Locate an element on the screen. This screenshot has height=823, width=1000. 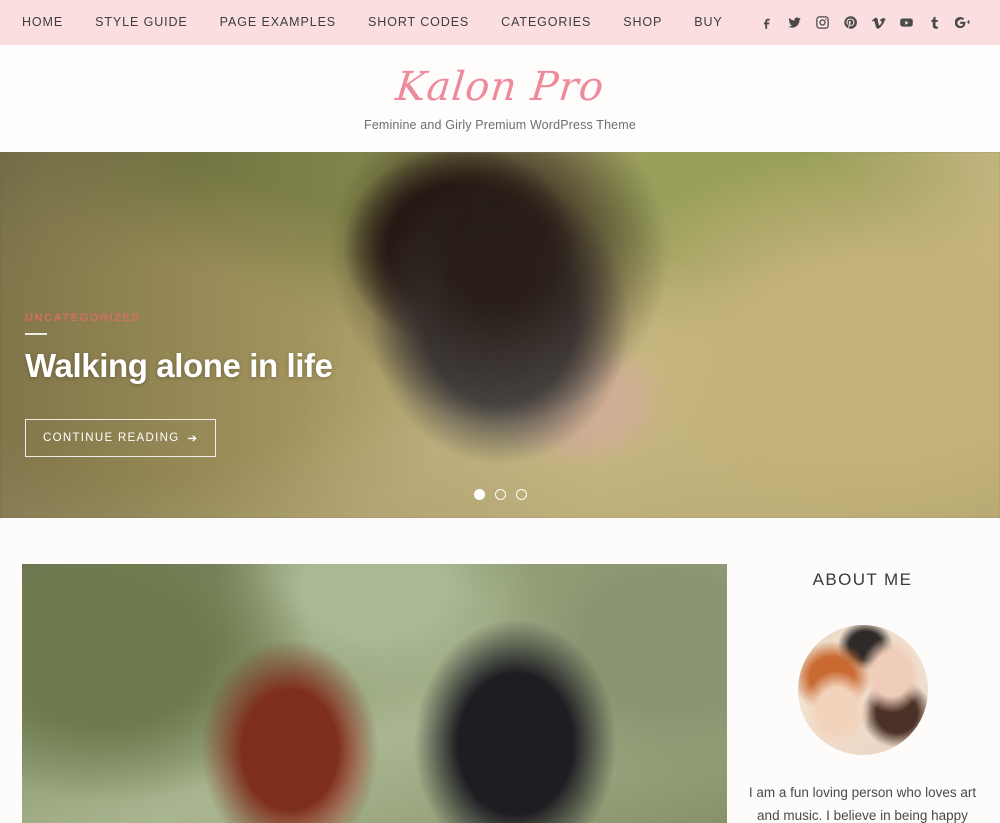
continue-reading-button: CONTINUE READING ➔ is located at coordinates (121, 437).